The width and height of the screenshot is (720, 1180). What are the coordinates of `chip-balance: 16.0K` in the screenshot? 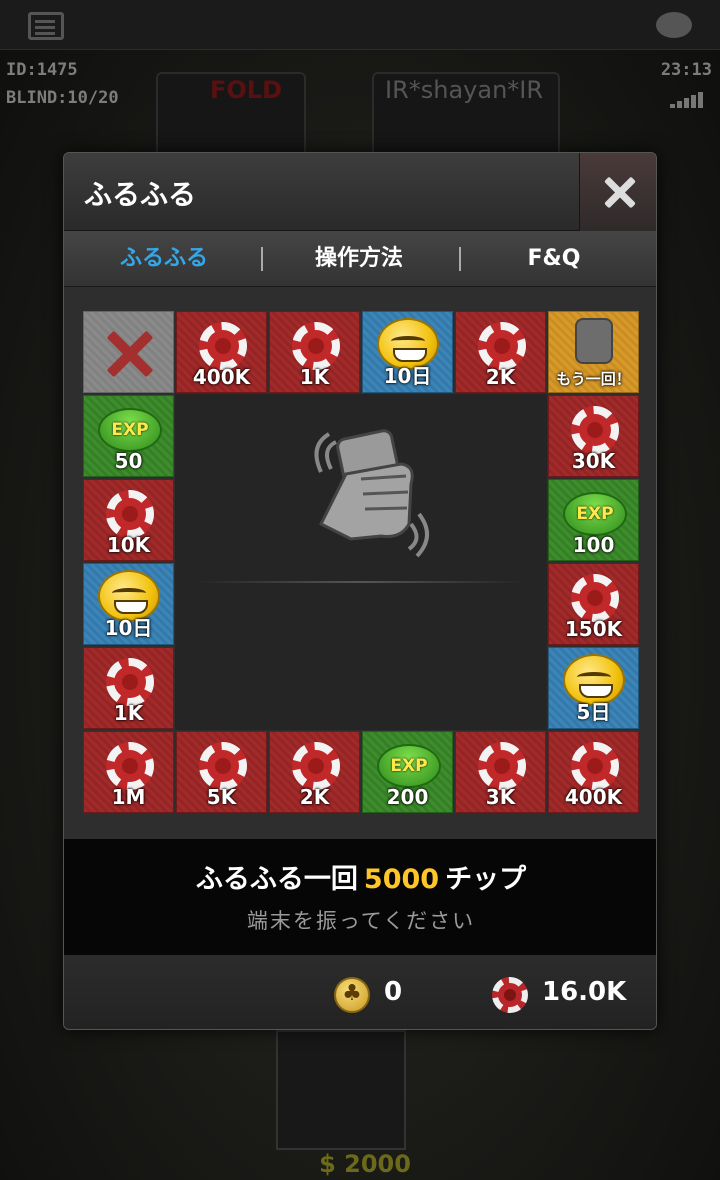 It's located at (584, 992).